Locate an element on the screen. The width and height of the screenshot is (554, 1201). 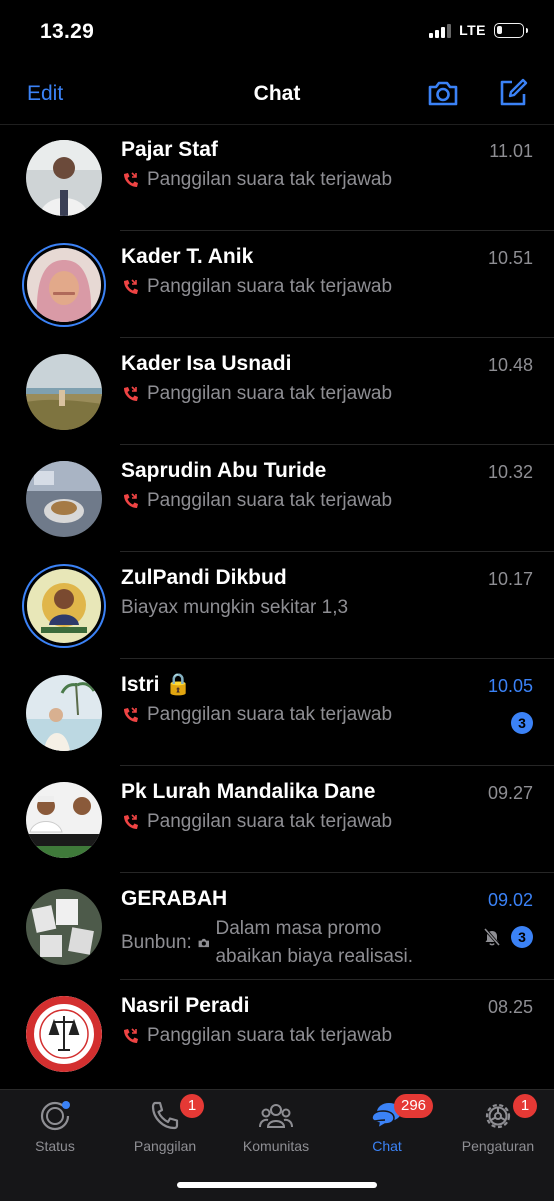
chat-time: 09.27 is located at coordinates (510, 793).